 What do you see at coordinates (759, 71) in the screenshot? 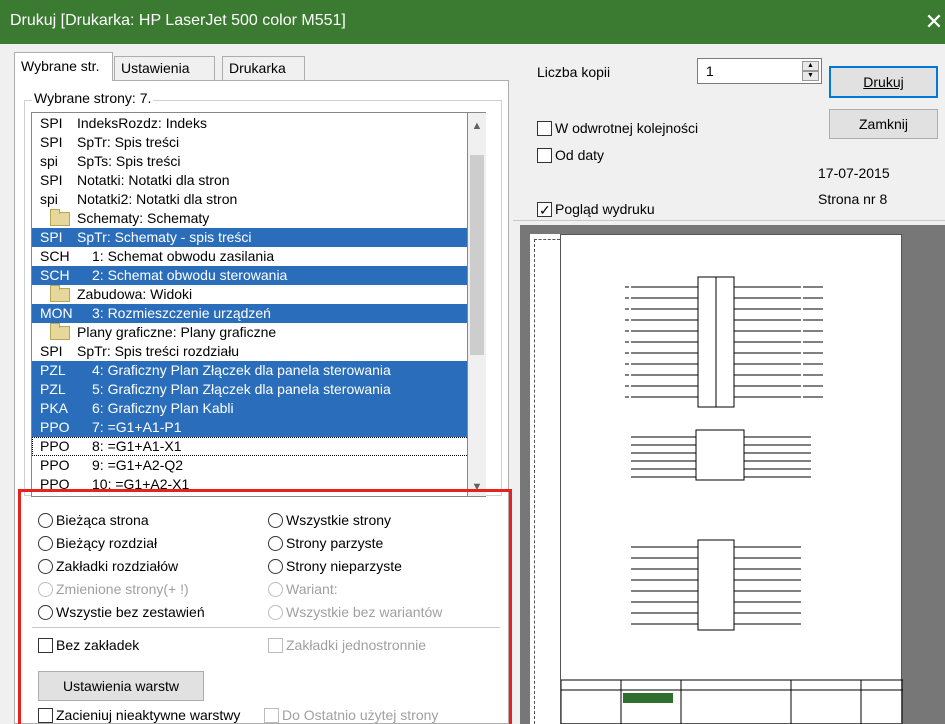
I see `copies-stepper: 1 ▲ ▼` at bounding box center [759, 71].